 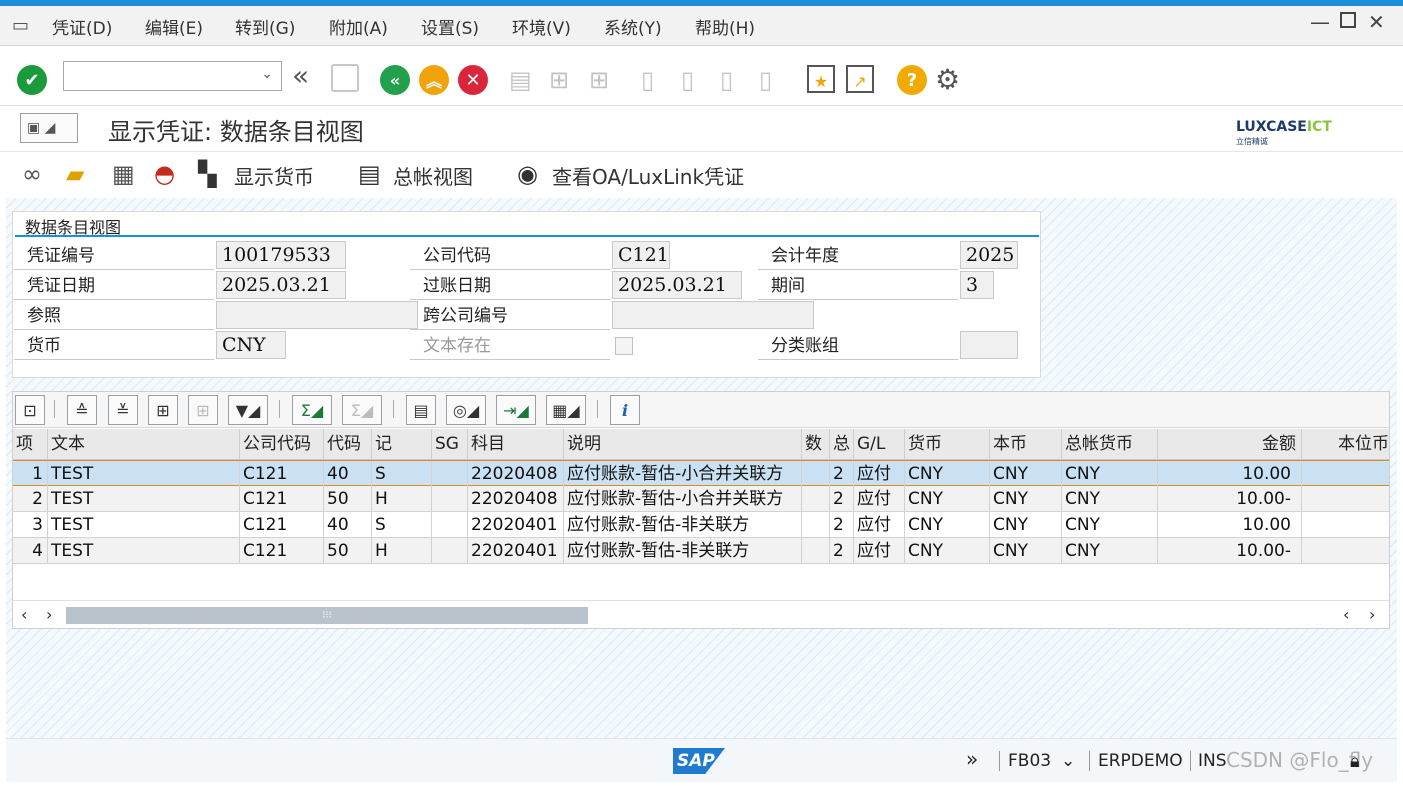 What do you see at coordinates (248, 410) in the screenshot?
I see `filter-icon: ▼◢` at bounding box center [248, 410].